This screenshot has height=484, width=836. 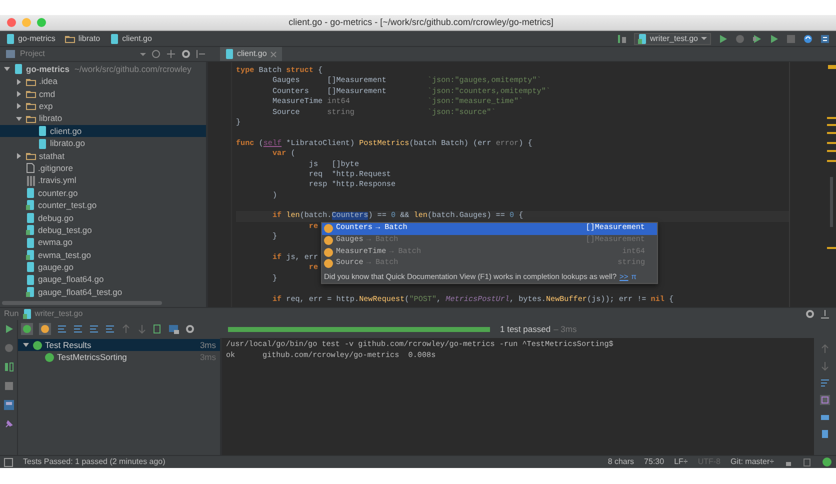 I want to click on project-icon, so click(x=11, y=54).